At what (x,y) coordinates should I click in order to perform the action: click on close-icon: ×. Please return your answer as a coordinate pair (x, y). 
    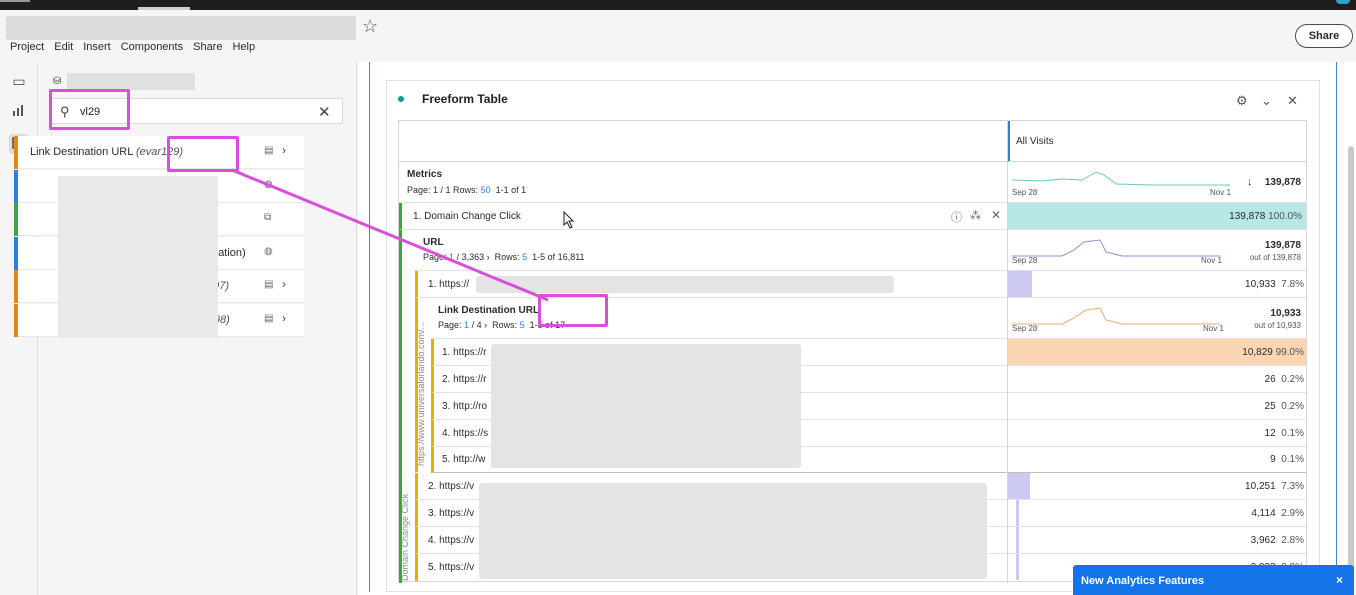
    Looking at the image, I should click on (1339, 580).